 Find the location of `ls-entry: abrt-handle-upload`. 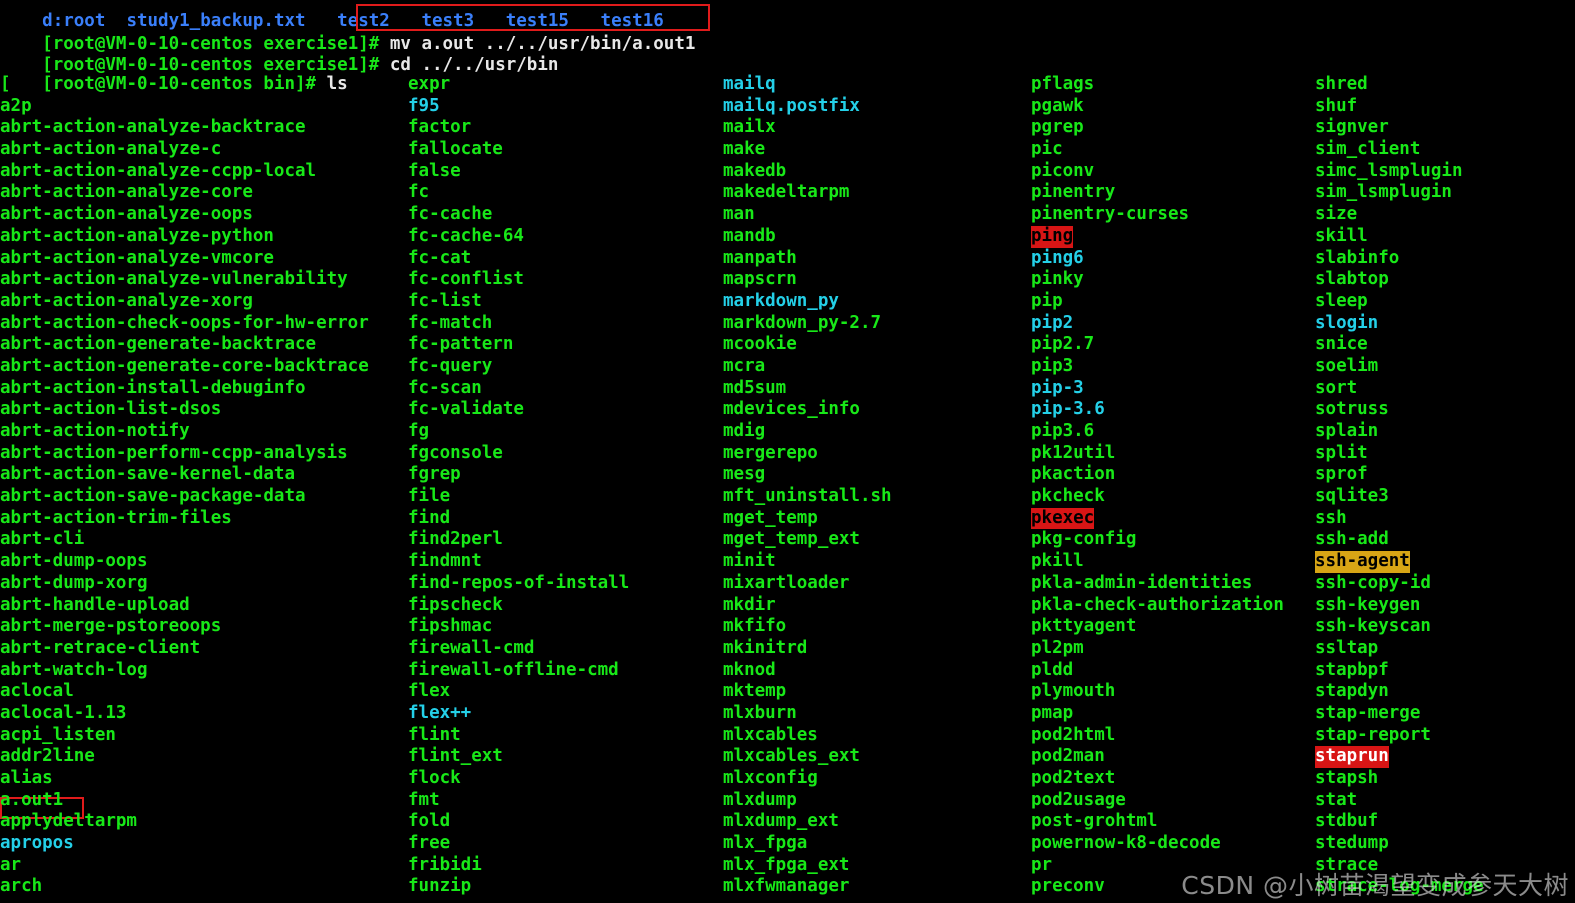

ls-entry: abrt-handle-upload is located at coordinates (95, 604).